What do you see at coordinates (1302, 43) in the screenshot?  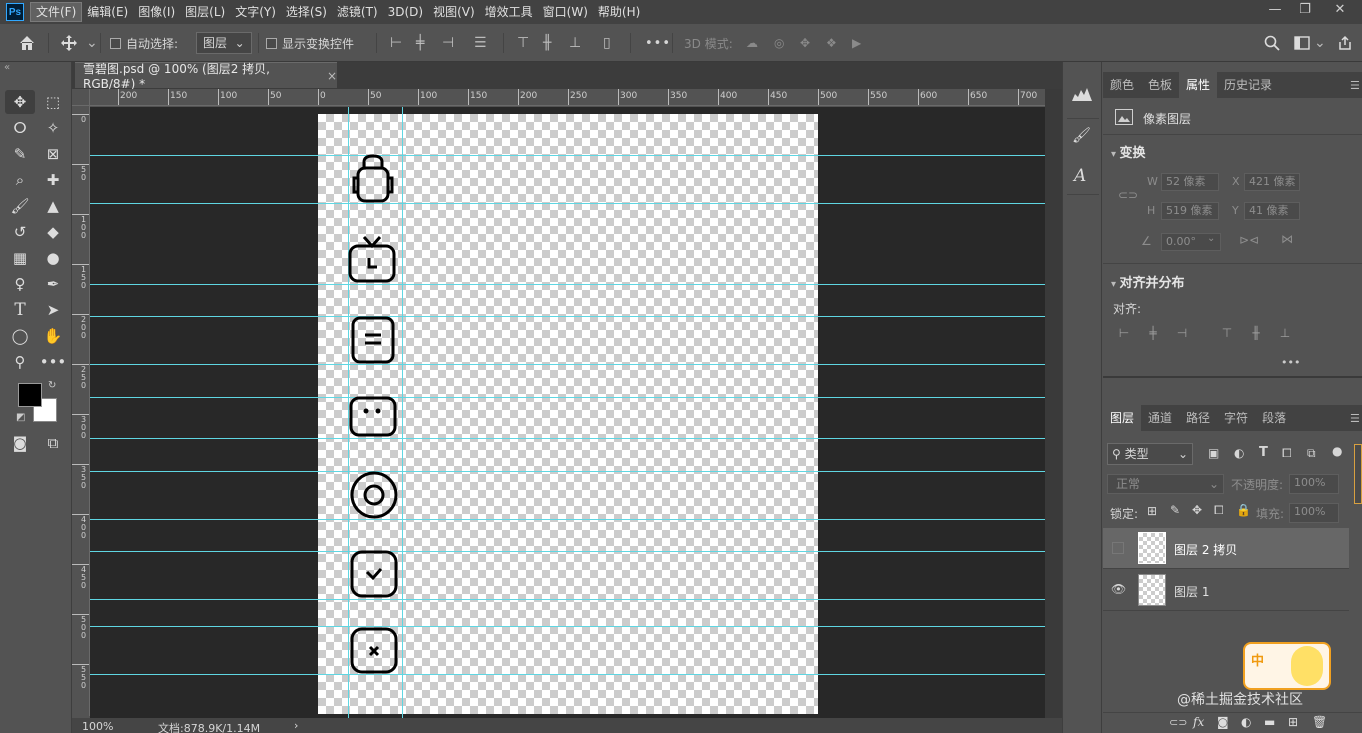 I see `workspace-icon` at bounding box center [1302, 43].